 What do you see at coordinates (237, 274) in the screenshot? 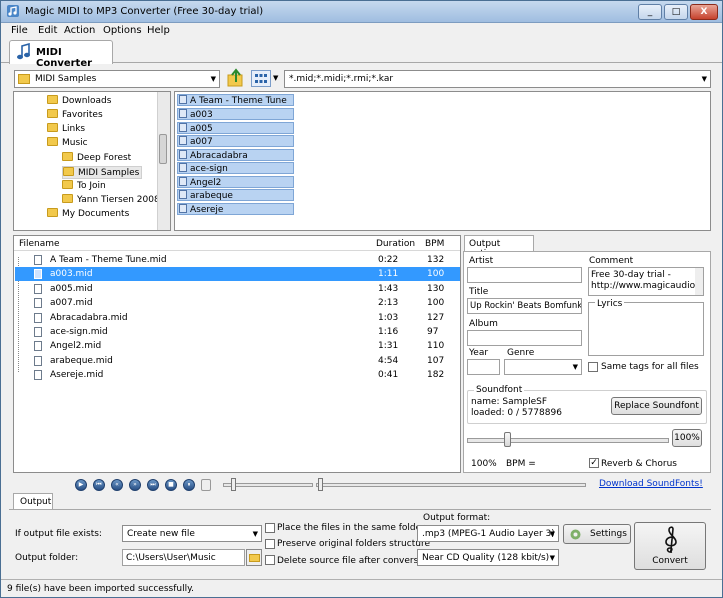
I see `table-row: a003.mid 1:11 100` at bounding box center [237, 274].